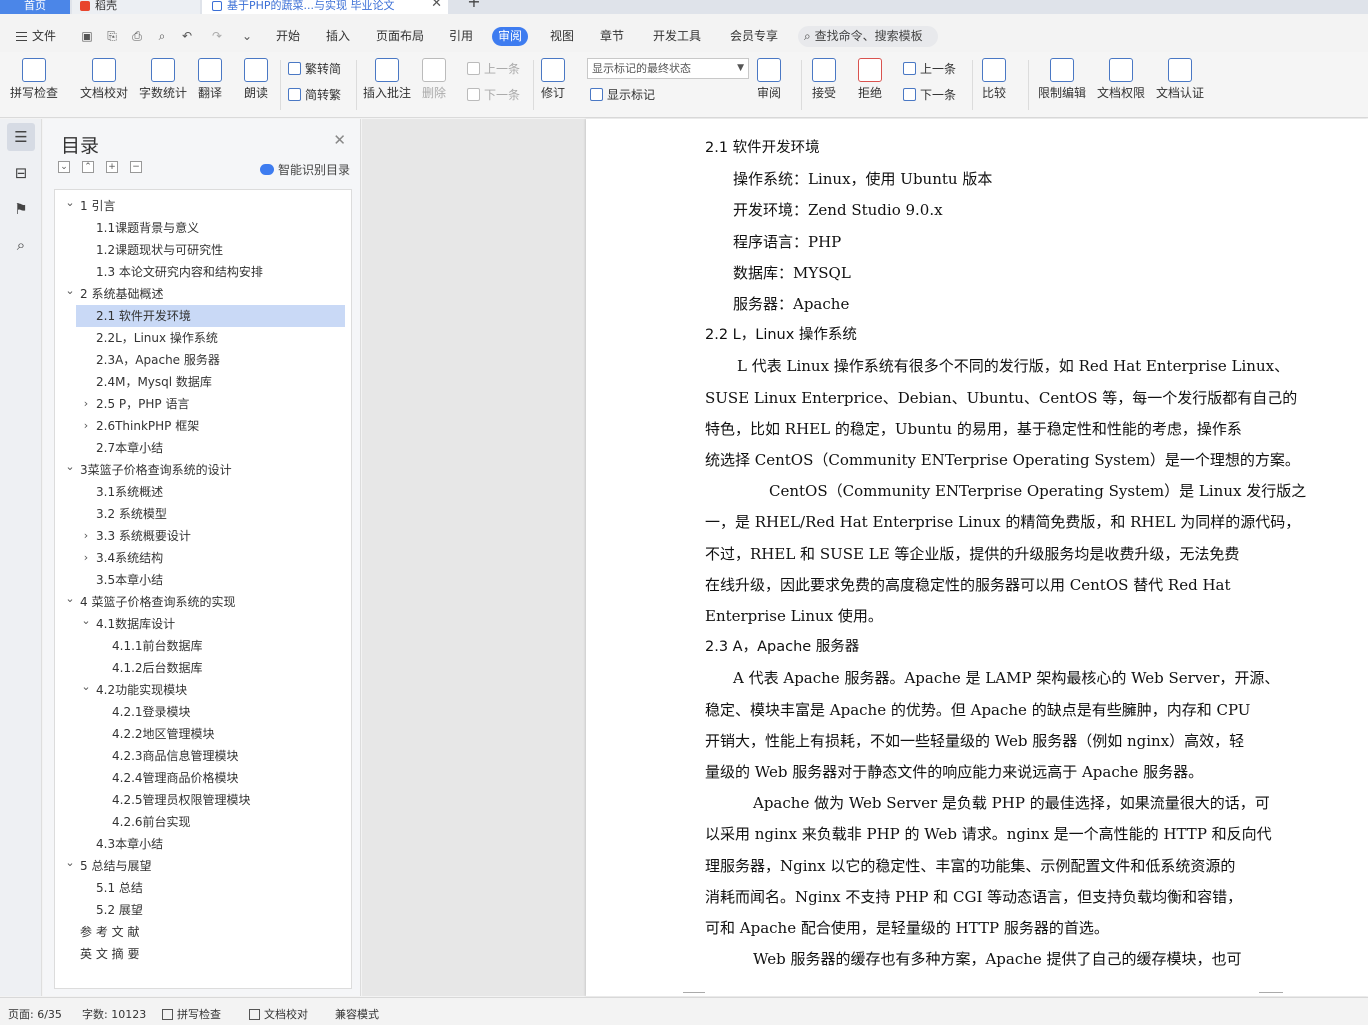 The width and height of the screenshot is (1368, 1025). What do you see at coordinates (278, 1014) in the screenshot?
I see `doc-proof-toggle: 文档校对` at bounding box center [278, 1014].